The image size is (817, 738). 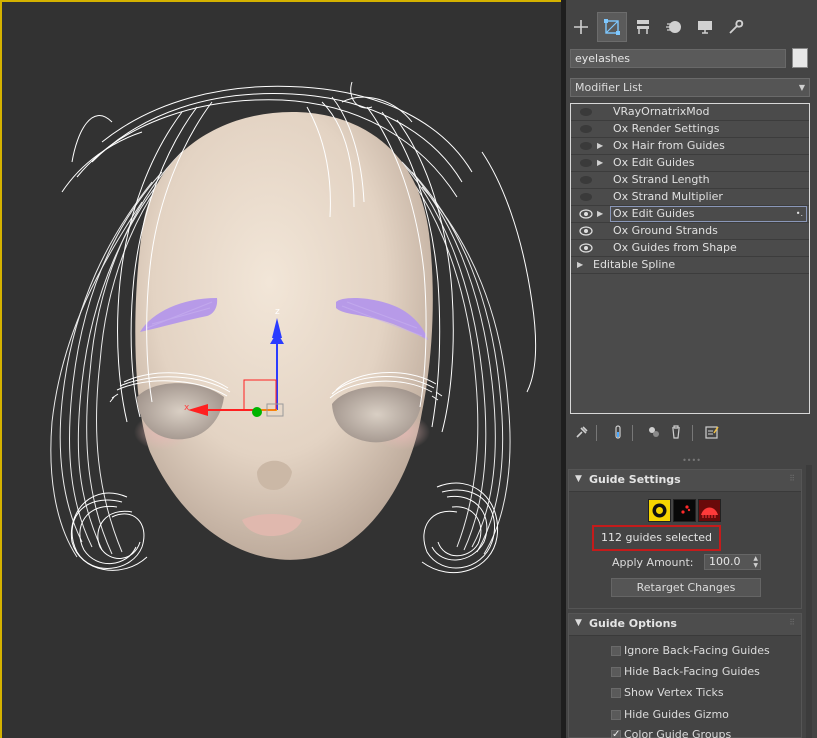 I want to click on select-guides-mode-button, so click(x=659, y=510).